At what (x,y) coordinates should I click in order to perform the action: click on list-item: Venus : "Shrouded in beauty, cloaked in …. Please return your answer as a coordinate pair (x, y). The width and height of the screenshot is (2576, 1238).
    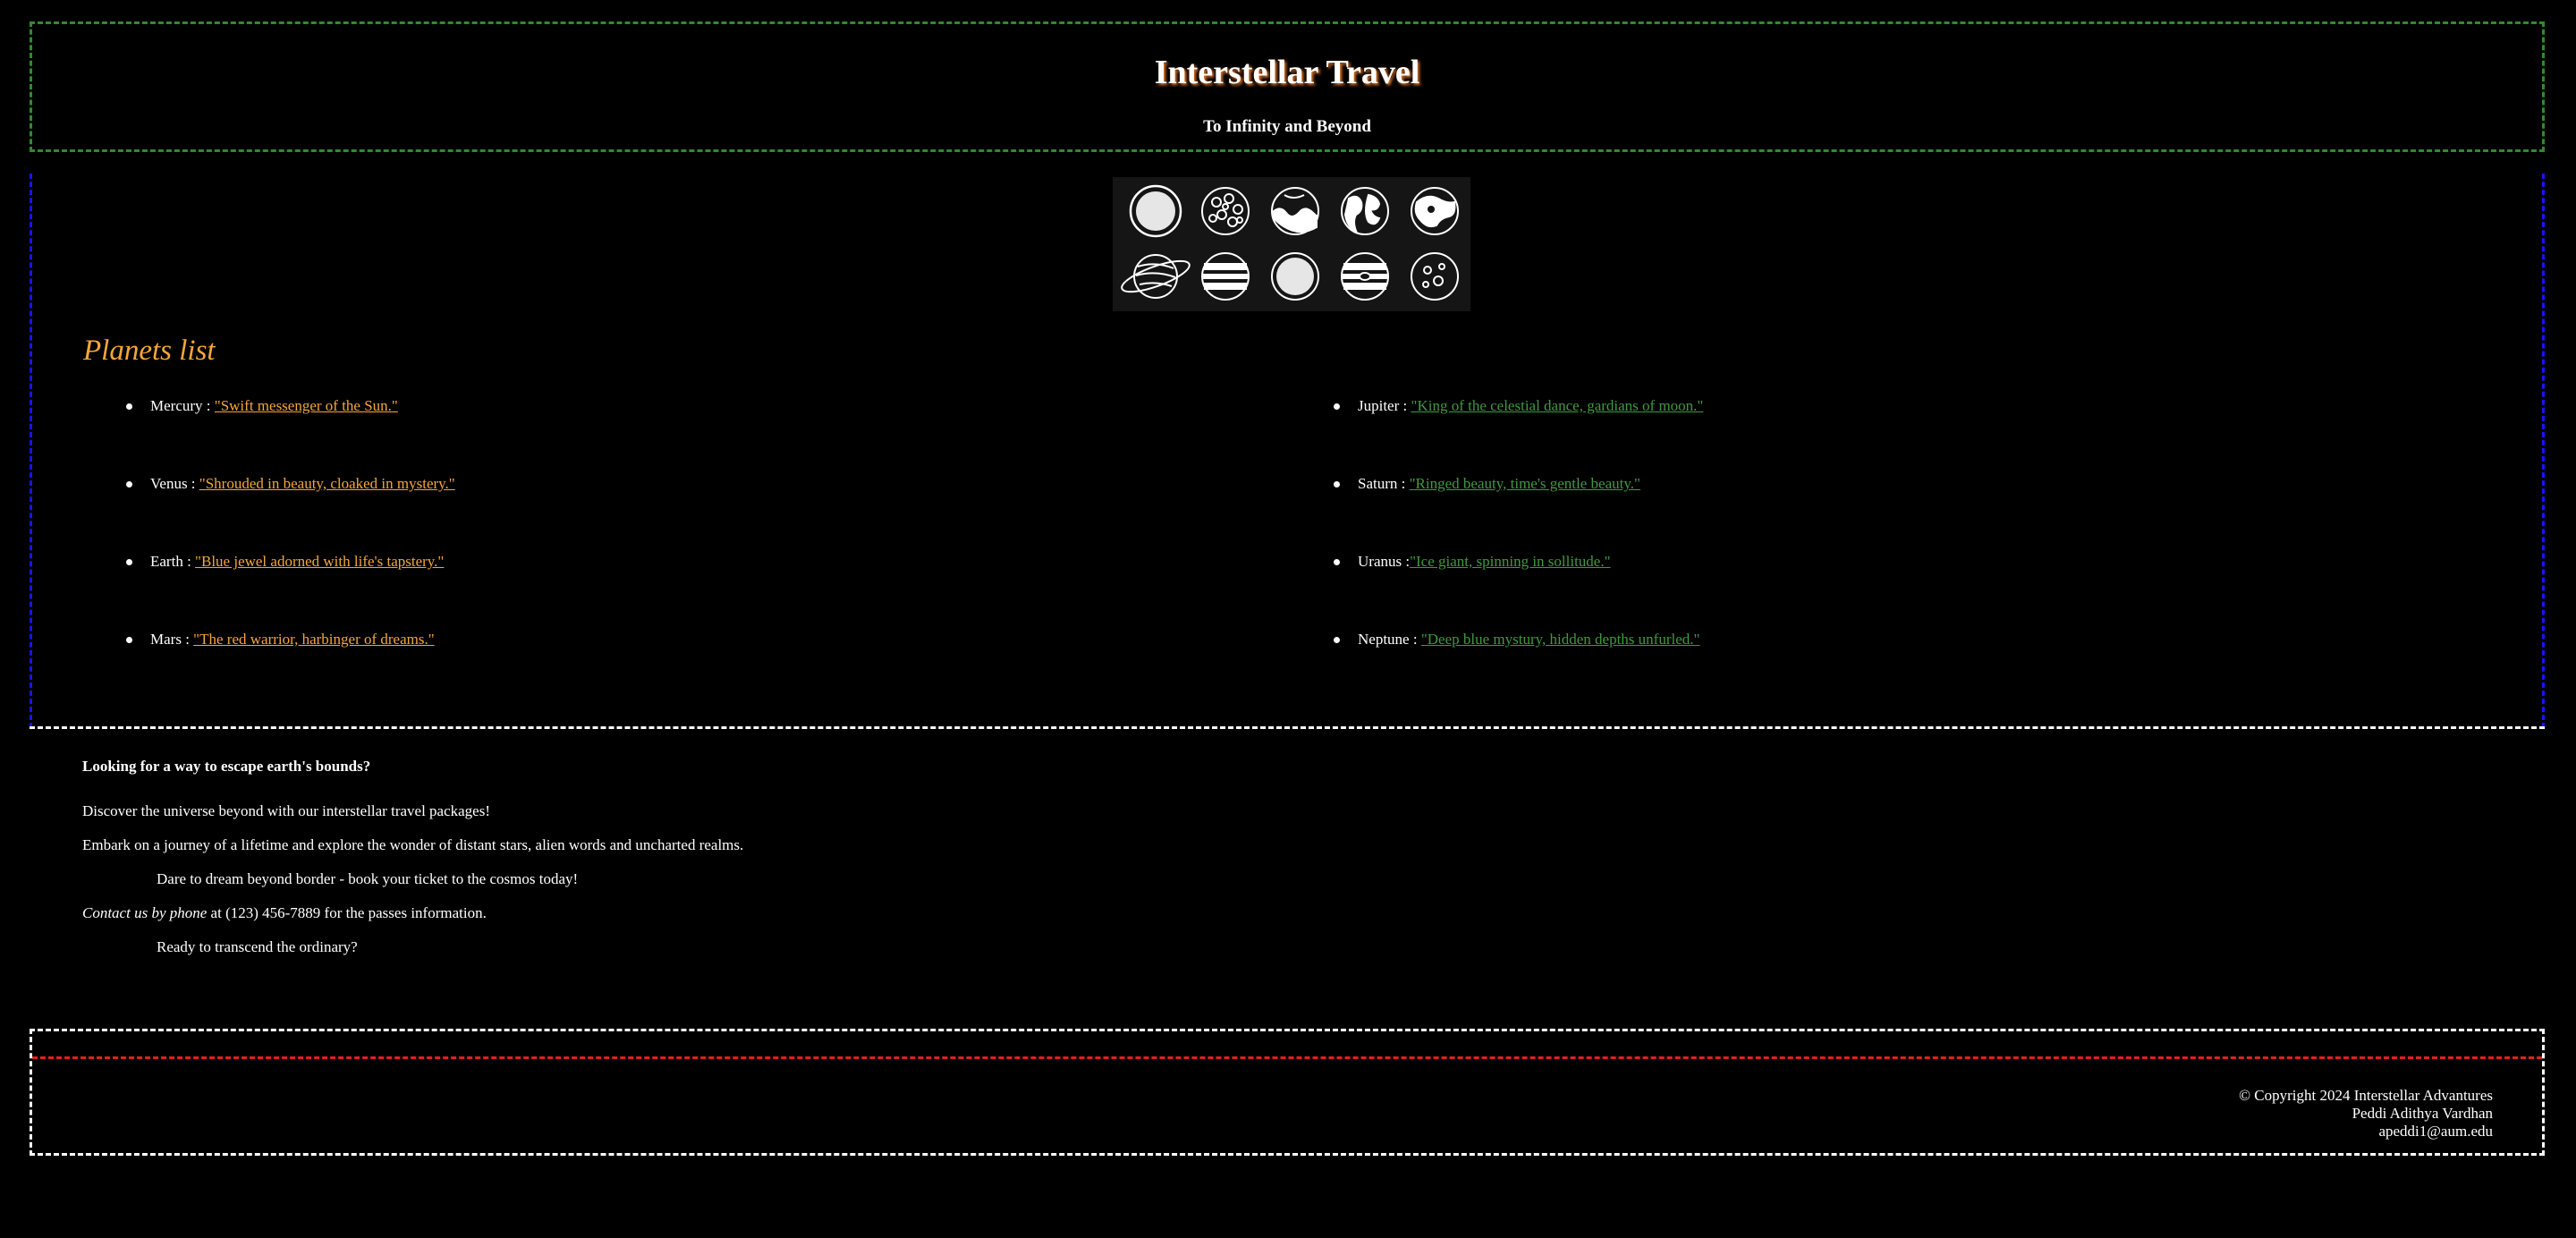
    Looking at the image, I should click on (290, 514).